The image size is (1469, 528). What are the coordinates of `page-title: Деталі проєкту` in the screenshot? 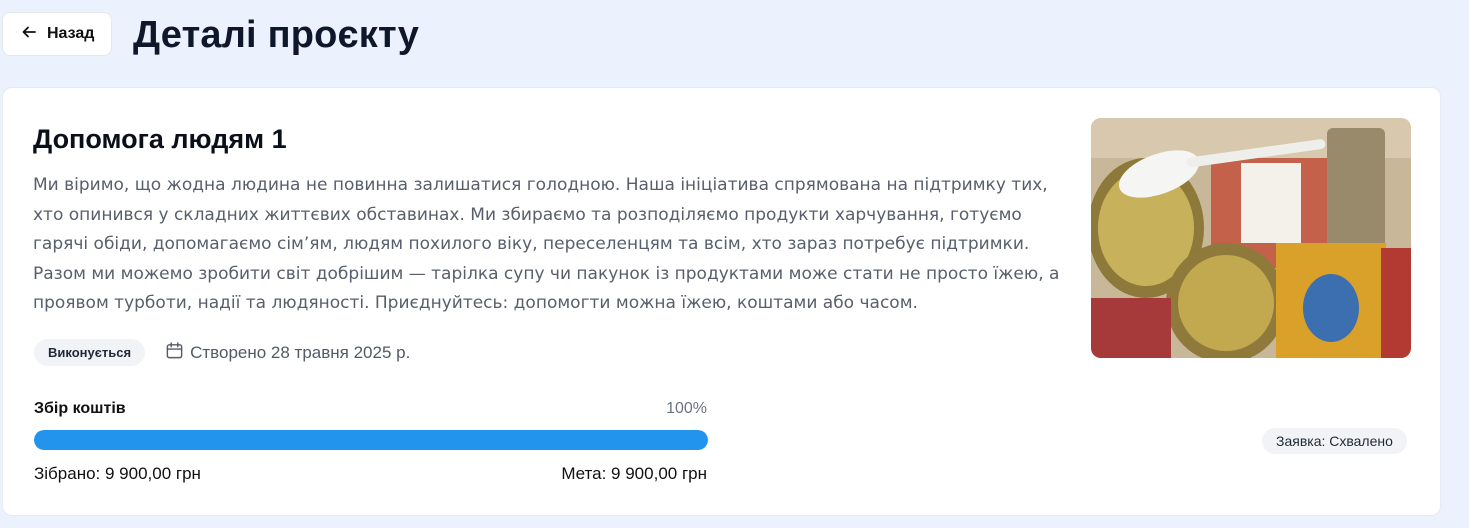 It's located at (276, 35).